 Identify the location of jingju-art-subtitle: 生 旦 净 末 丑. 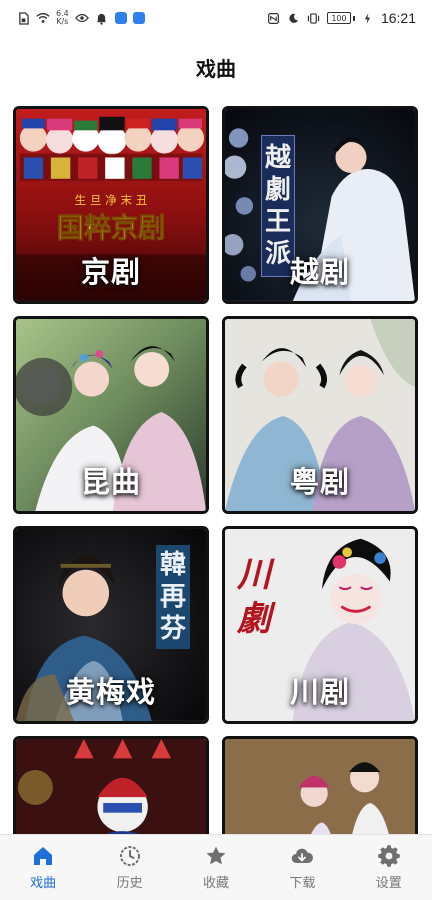
(111, 200).